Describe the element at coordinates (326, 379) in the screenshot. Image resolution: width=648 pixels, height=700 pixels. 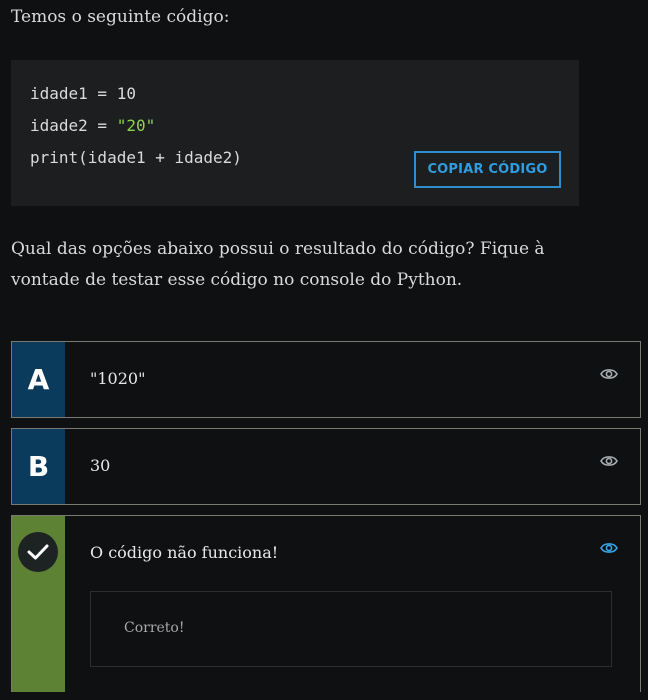
I see `option-a: A "1020"` at that location.